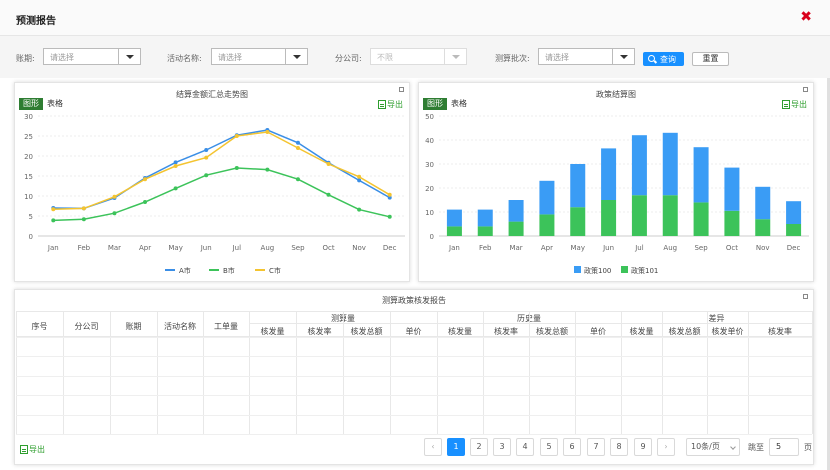 This screenshot has width=830, height=470. I want to click on legend-label: B市, so click(229, 270).